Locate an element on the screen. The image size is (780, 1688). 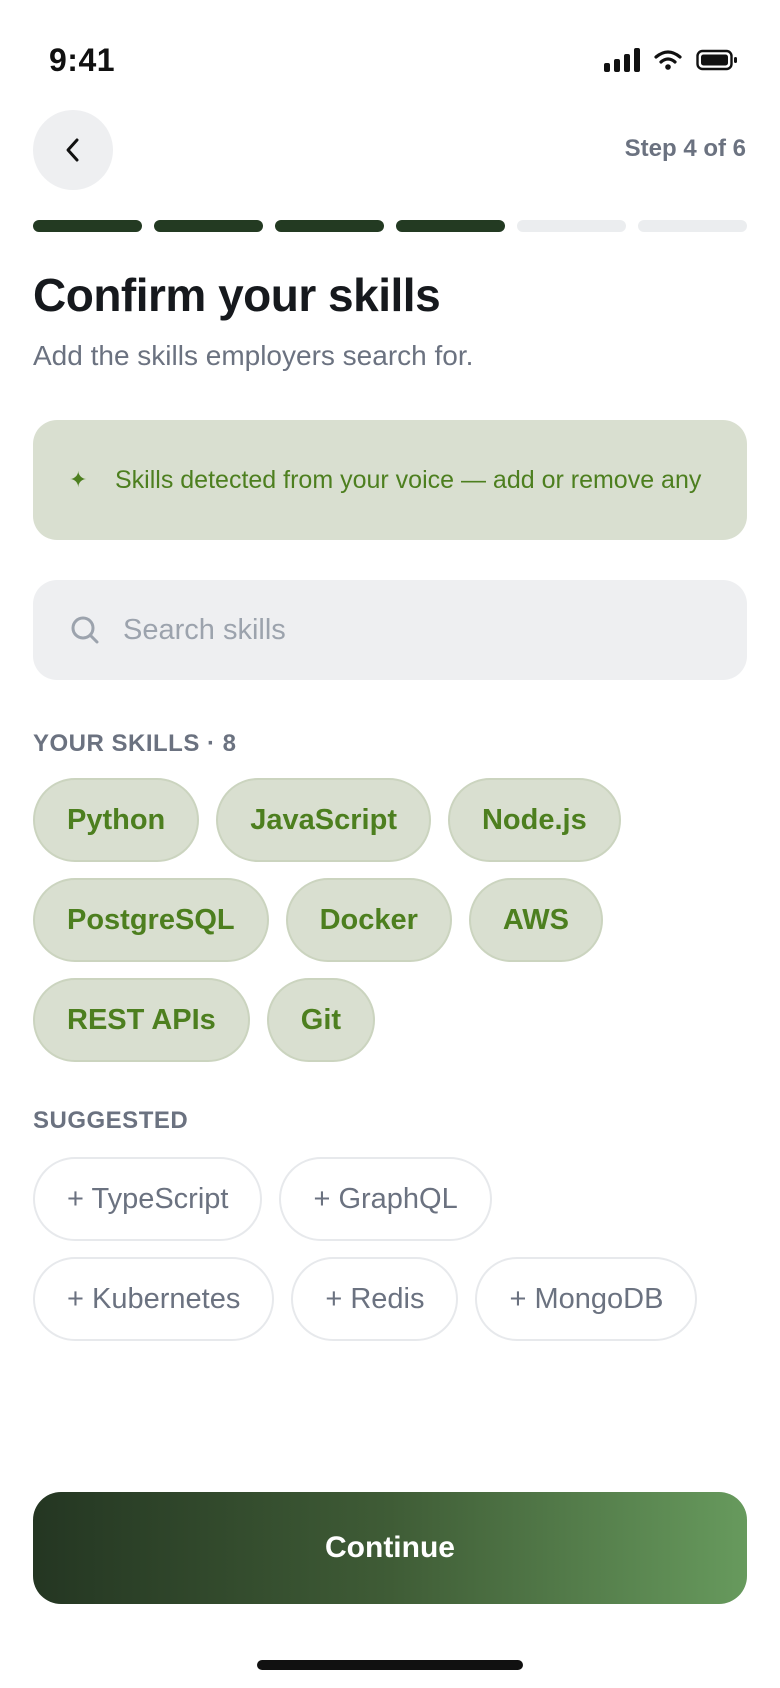
suggested-skill-chip: + TypeScript is located at coordinates (148, 1199).